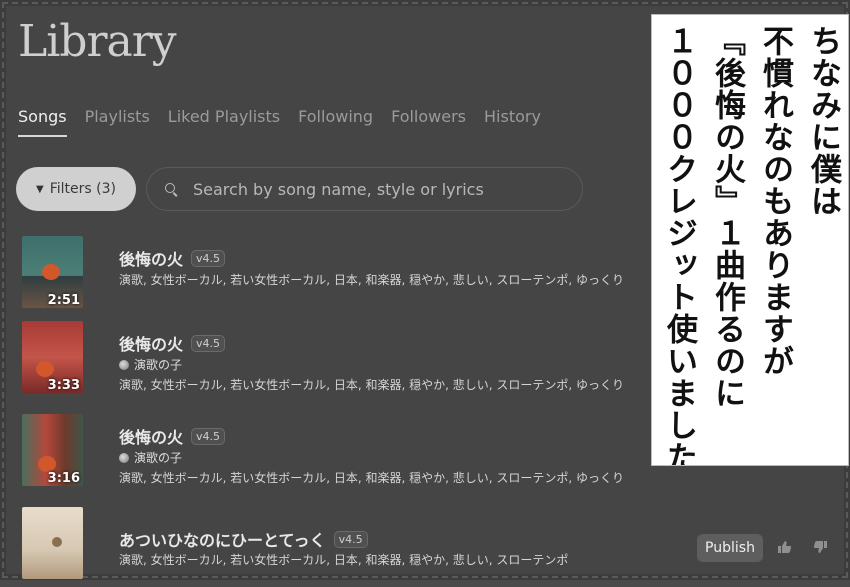 This screenshot has height=587, width=850. What do you see at coordinates (428, 122) in the screenshot?
I see `tab-followers: Followers` at bounding box center [428, 122].